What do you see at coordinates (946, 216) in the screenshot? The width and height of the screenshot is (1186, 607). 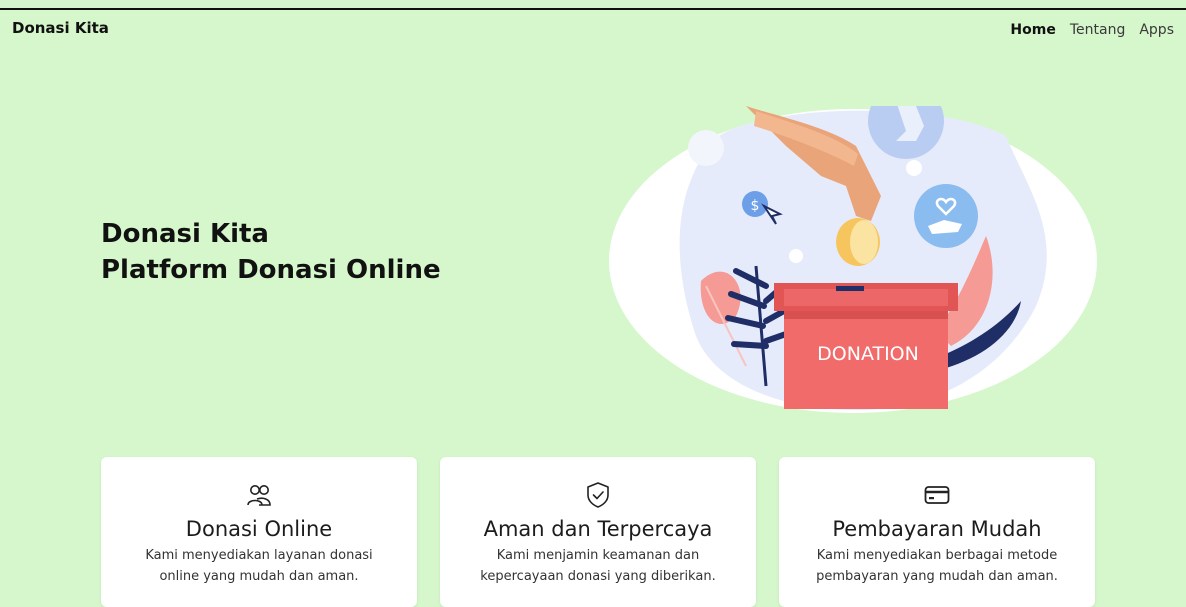 I see `heart-bubble` at bounding box center [946, 216].